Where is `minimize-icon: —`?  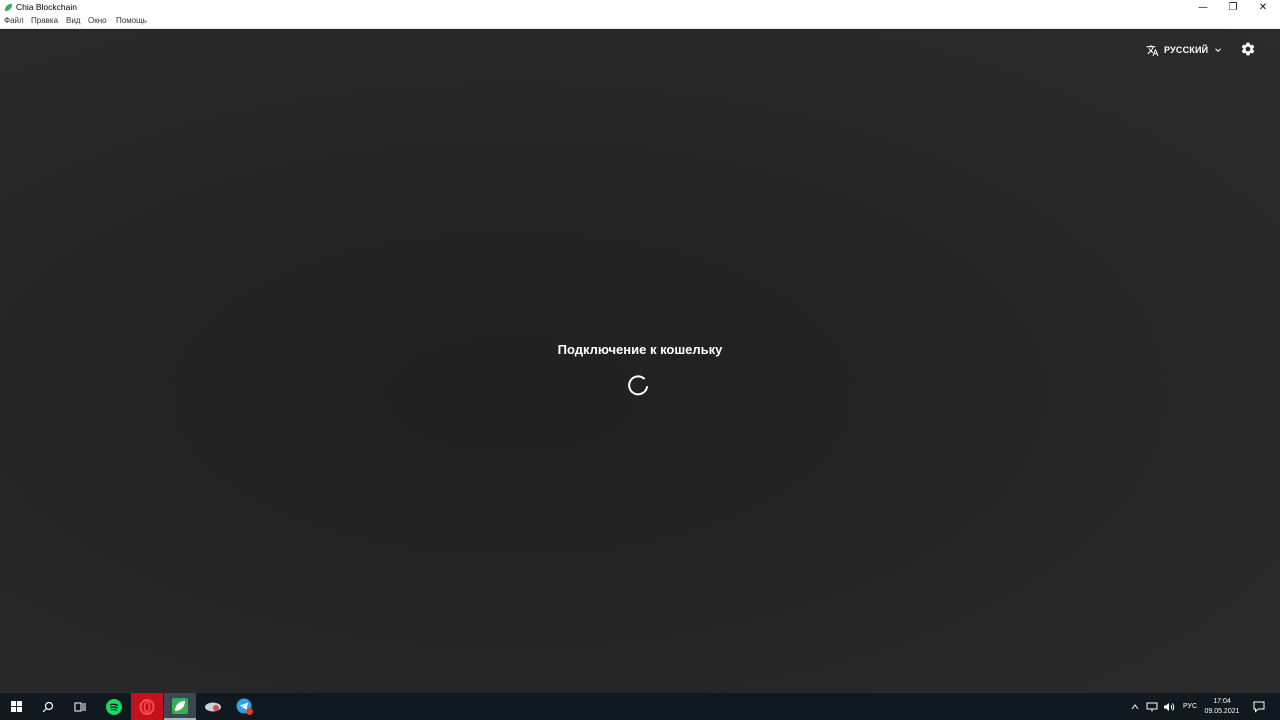 minimize-icon: — is located at coordinates (1203, 7).